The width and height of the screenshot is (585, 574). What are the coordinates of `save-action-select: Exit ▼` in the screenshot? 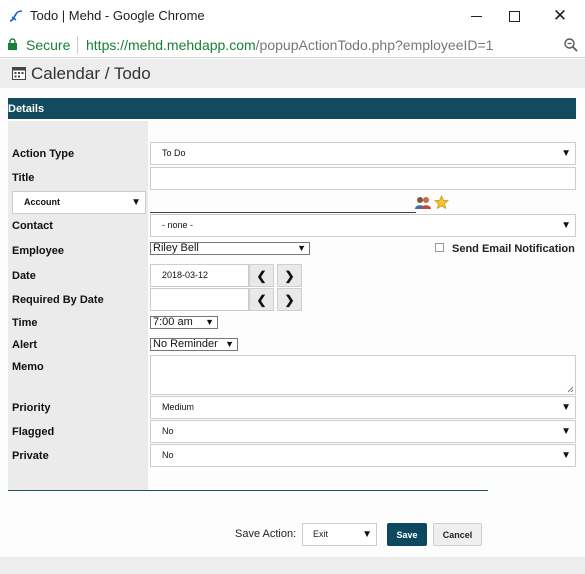 It's located at (339, 534).